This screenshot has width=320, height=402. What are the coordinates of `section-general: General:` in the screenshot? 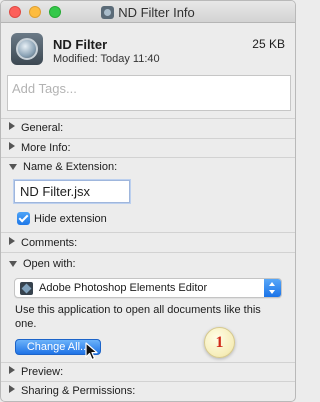 It's located at (36, 128).